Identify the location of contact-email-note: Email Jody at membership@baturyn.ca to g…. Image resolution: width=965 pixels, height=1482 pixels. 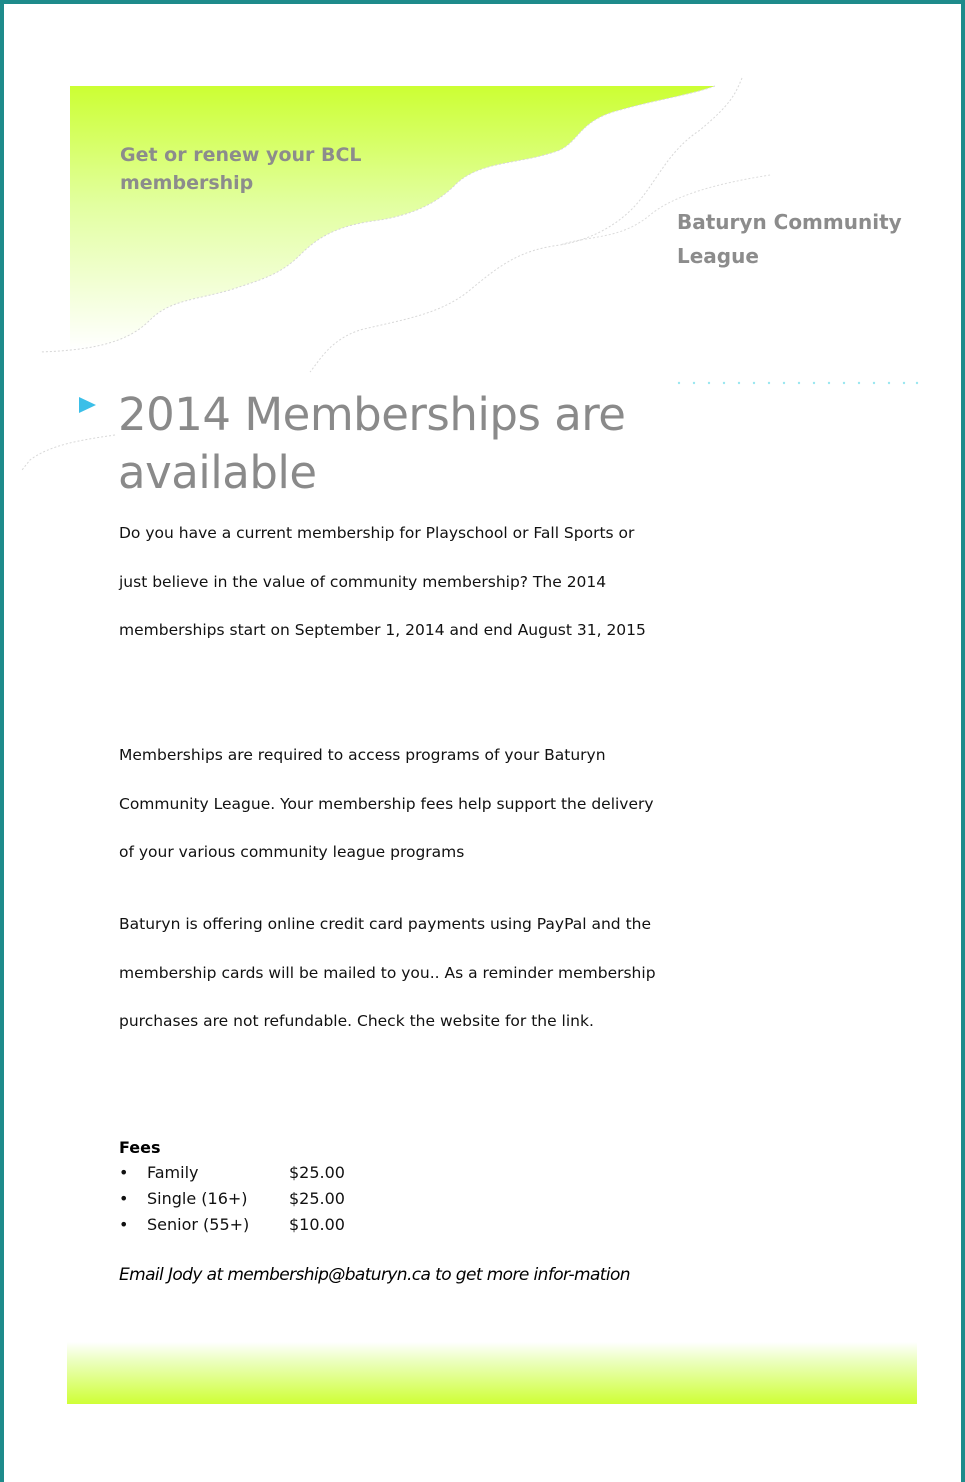
(375, 1275).